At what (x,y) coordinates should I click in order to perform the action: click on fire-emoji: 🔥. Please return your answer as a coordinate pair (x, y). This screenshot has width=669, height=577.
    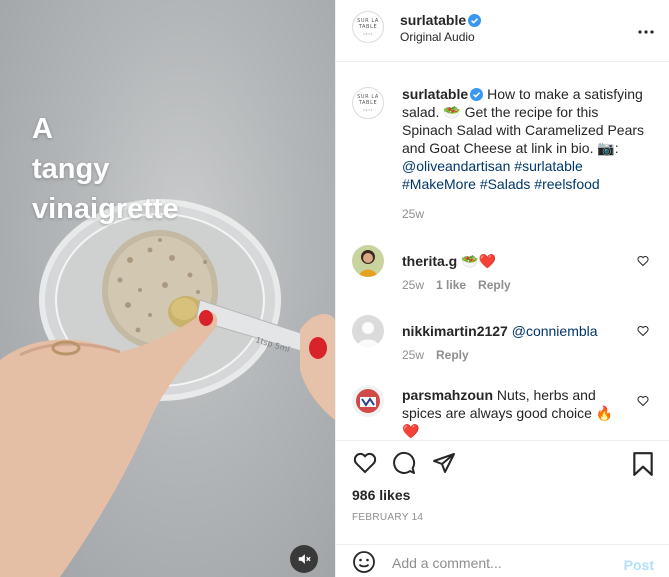
    Looking at the image, I should click on (604, 413).